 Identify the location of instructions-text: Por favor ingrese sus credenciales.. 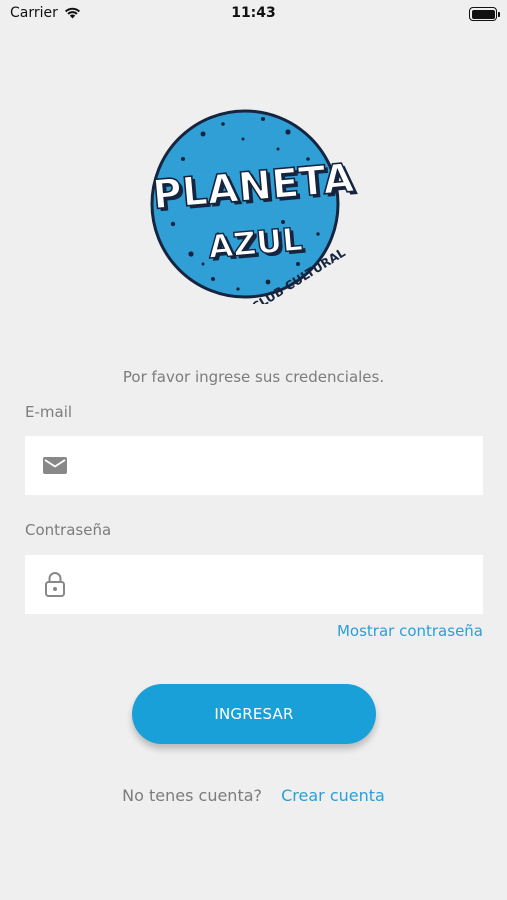
(253, 377).